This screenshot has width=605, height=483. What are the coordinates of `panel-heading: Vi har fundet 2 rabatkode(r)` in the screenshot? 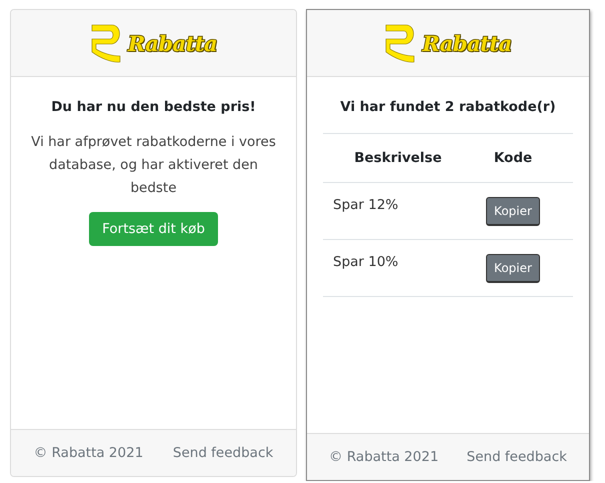 It's located at (448, 107).